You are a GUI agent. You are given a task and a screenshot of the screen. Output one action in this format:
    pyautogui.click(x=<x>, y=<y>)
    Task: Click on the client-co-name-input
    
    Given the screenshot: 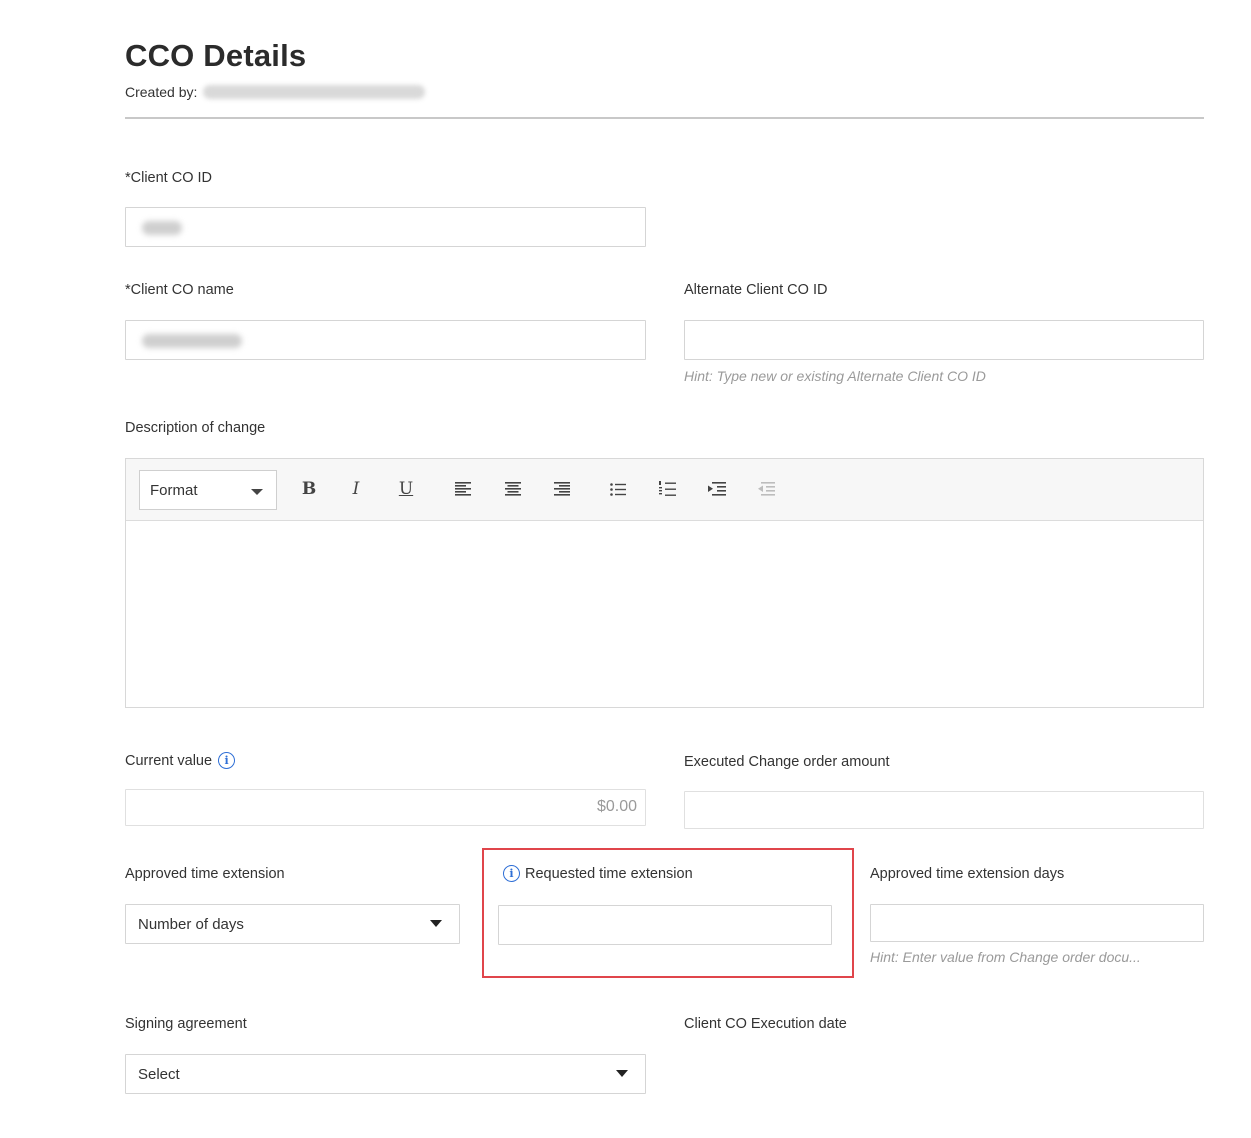 What is the action you would take?
    pyautogui.click(x=385, y=340)
    